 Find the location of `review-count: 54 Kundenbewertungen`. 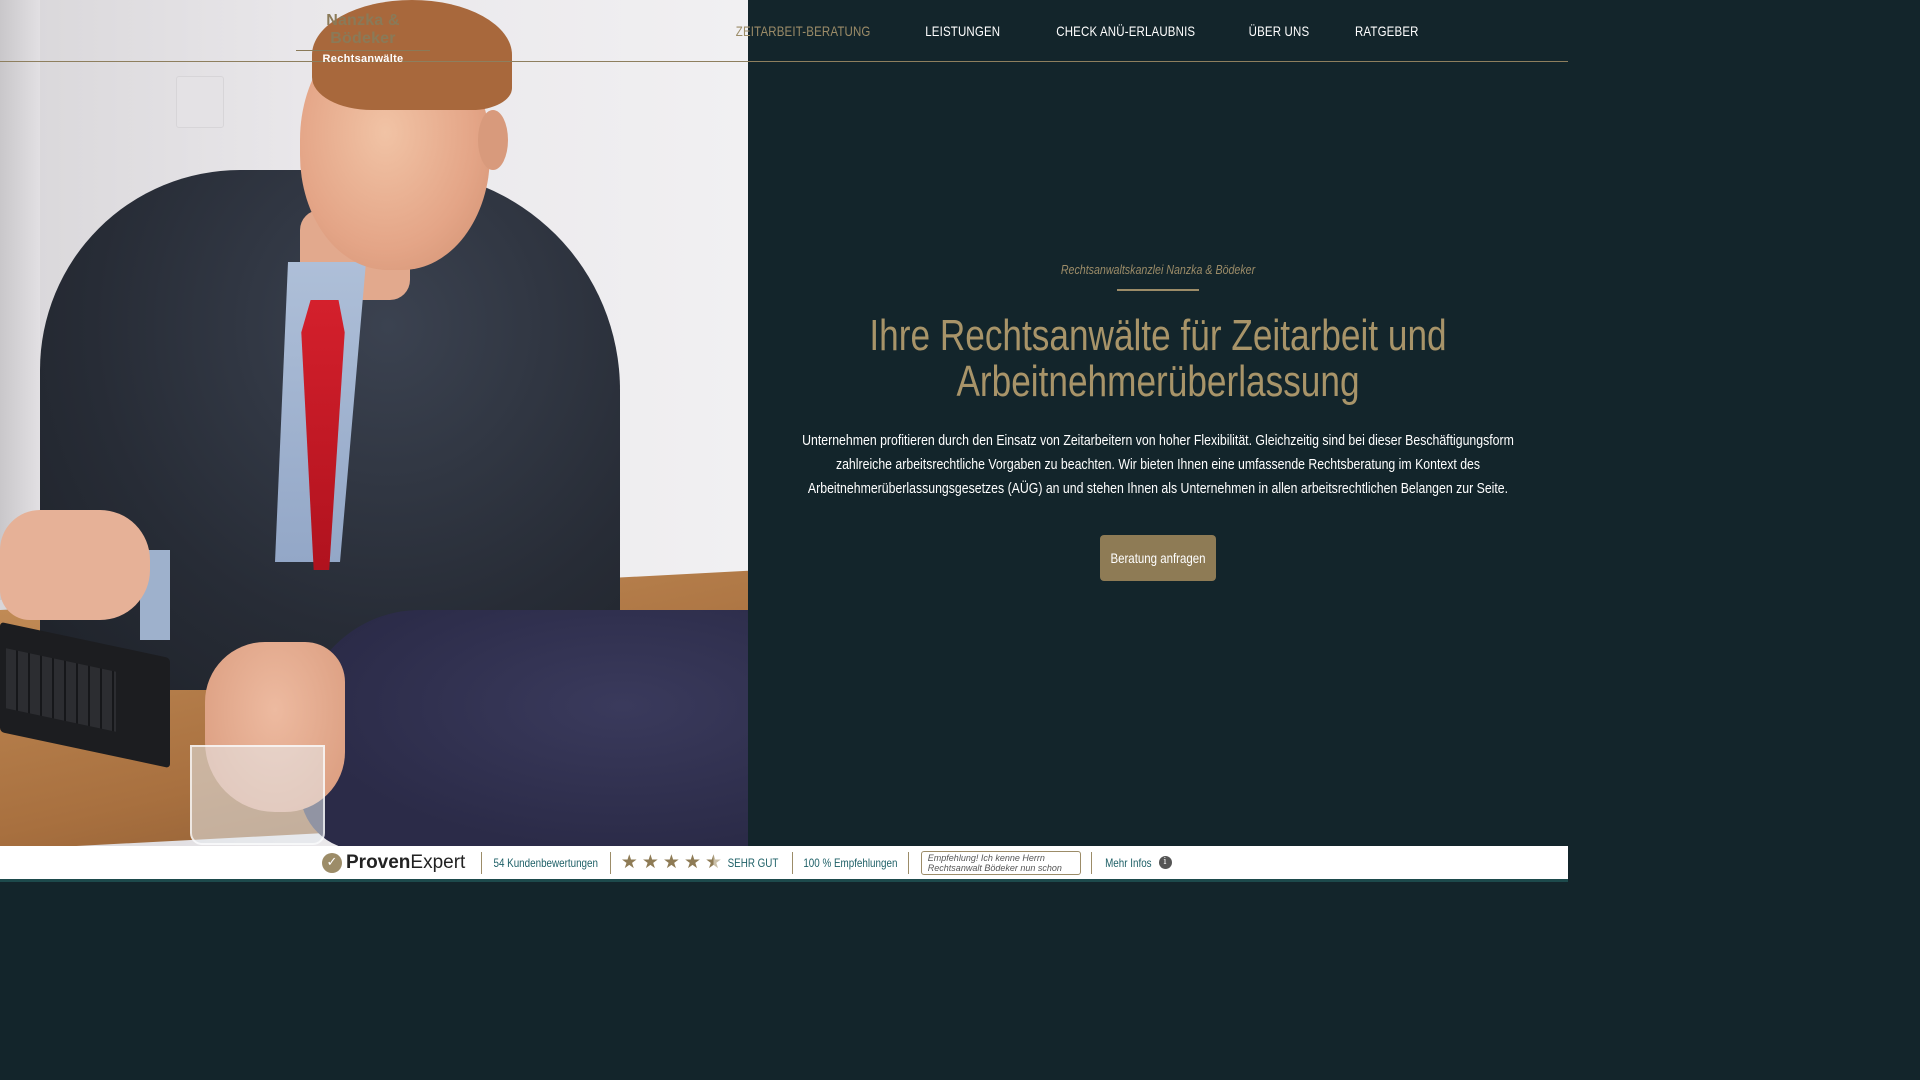

review-count: 54 Kundenbewertungen is located at coordinates (546, 863).